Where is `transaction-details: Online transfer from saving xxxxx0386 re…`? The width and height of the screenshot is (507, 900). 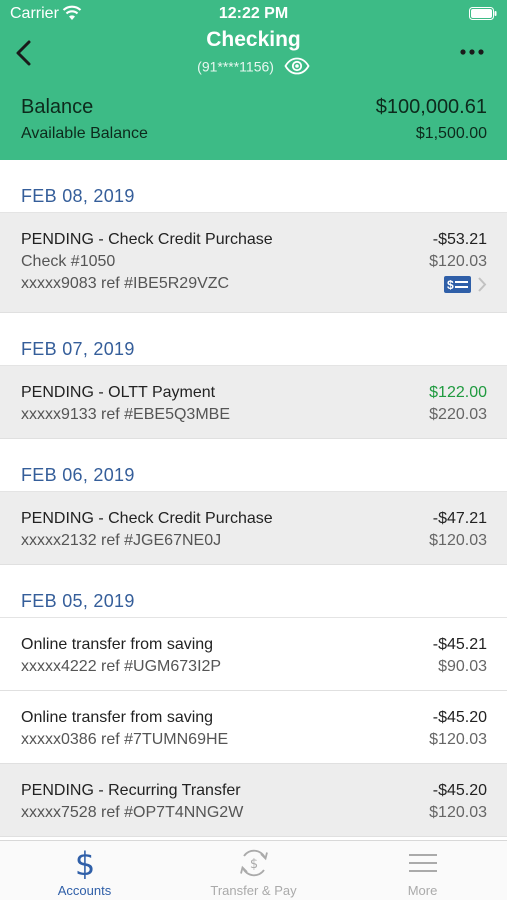 transaction-details: Online transfer from saving xxxxx0386 re… is located at coordinates (124, 729).